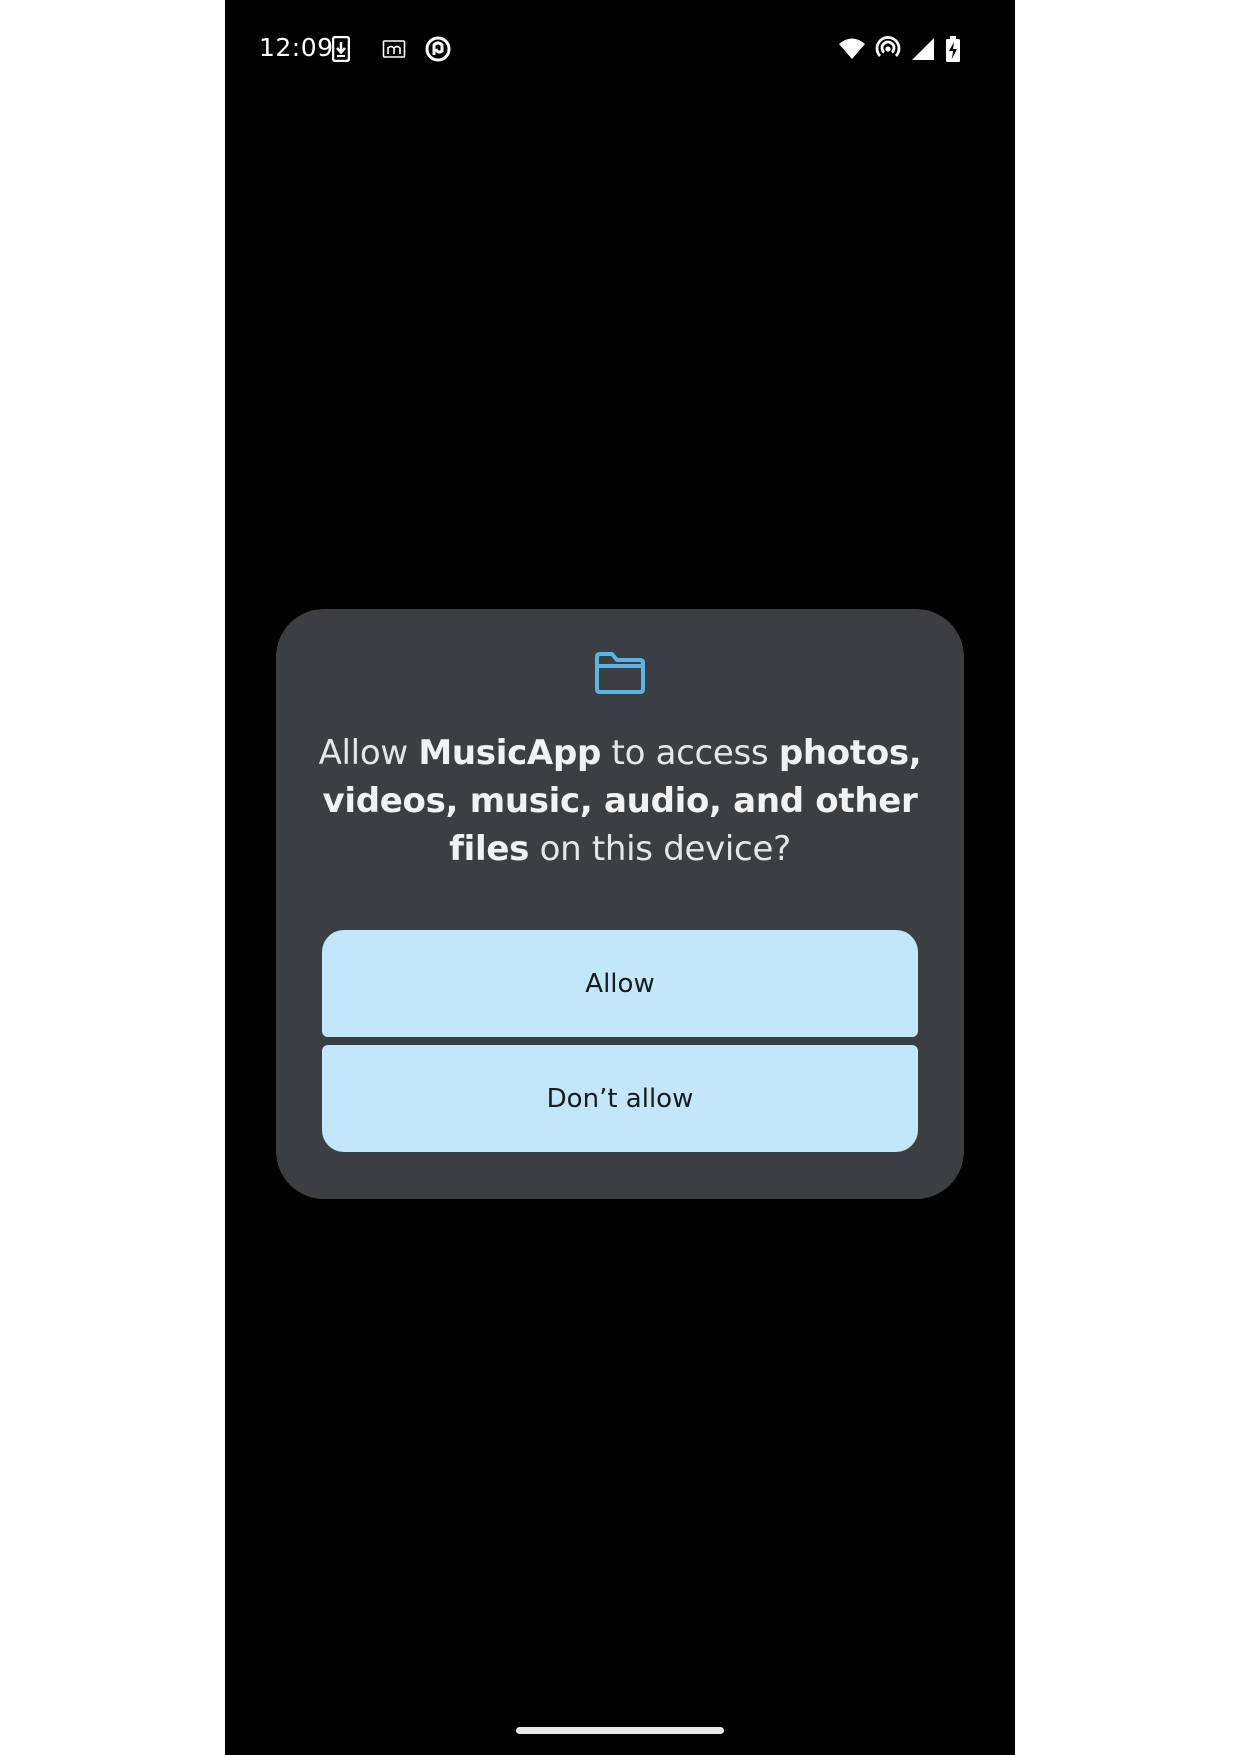  I want to click on download-notification-icon, so click(341, 49).